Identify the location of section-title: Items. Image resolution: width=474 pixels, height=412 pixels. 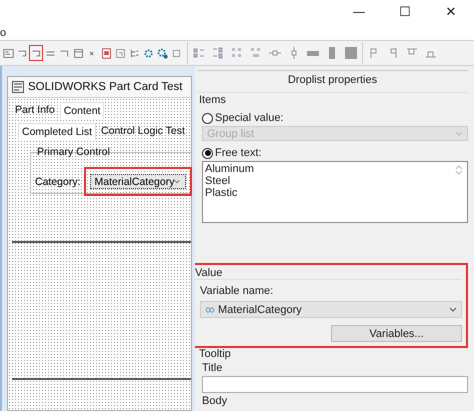
(213, 100).